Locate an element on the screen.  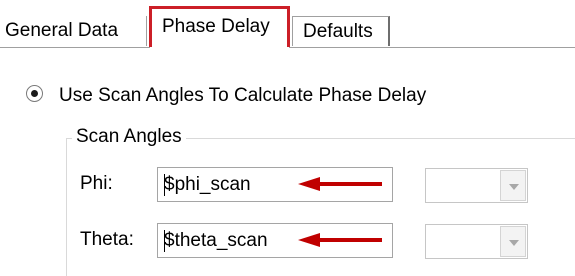
tab-strip-divider-right is located at coordinates (432, 47).